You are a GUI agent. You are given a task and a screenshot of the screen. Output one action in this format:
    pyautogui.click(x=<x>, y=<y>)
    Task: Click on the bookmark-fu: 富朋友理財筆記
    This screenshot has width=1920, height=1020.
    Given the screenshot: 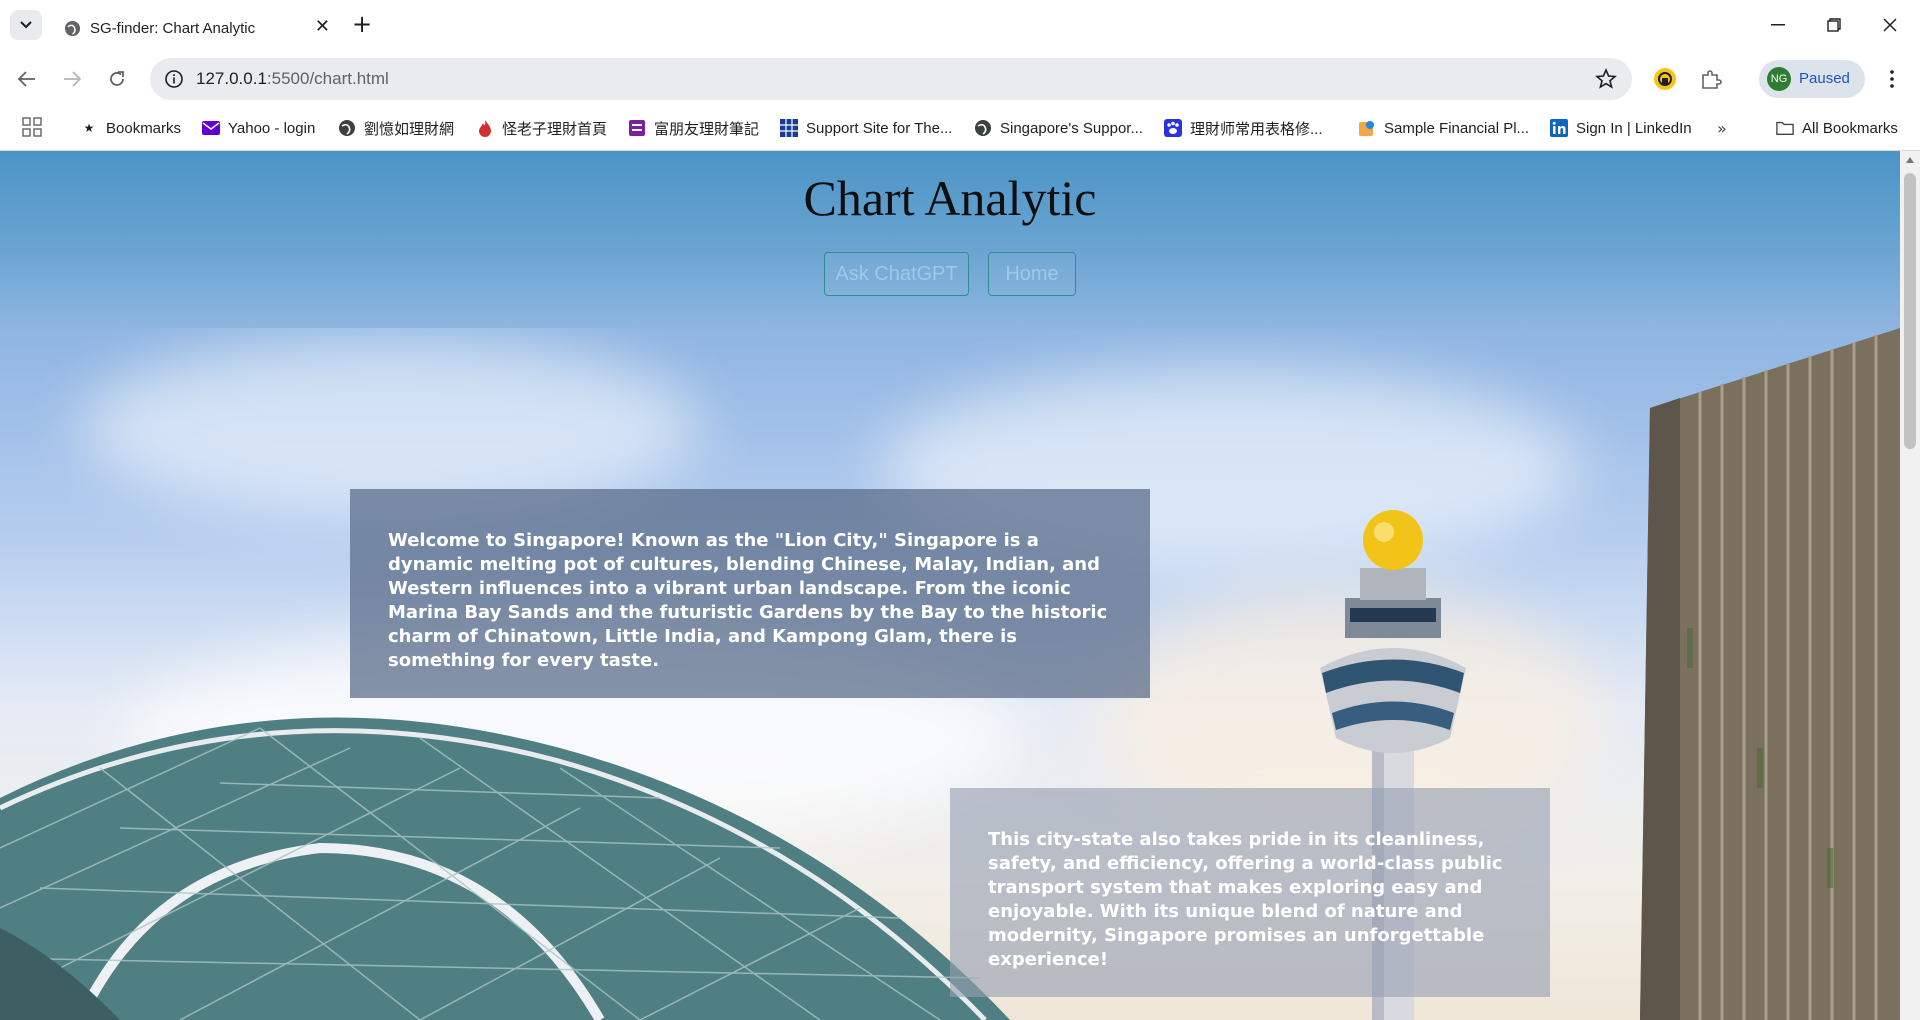 What is the action you would take?
    pyautogui.click(x=693, y=128)
    